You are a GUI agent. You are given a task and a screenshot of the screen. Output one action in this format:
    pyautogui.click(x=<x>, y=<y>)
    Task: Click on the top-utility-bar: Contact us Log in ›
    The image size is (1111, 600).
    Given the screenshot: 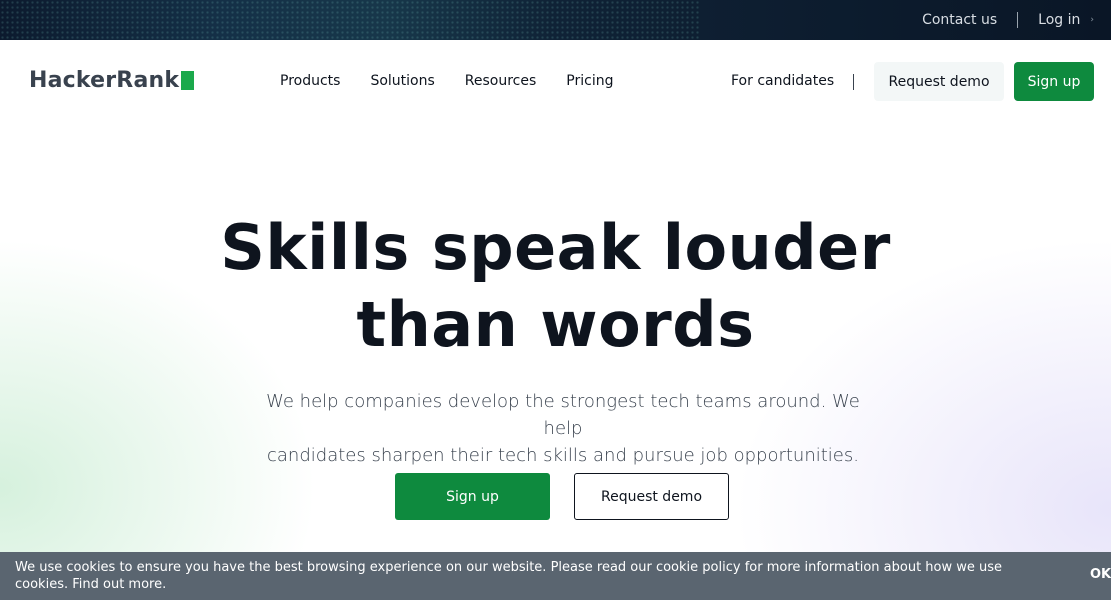 What is the action you would take?
    pyautogui.click(x=555, y=20)
    